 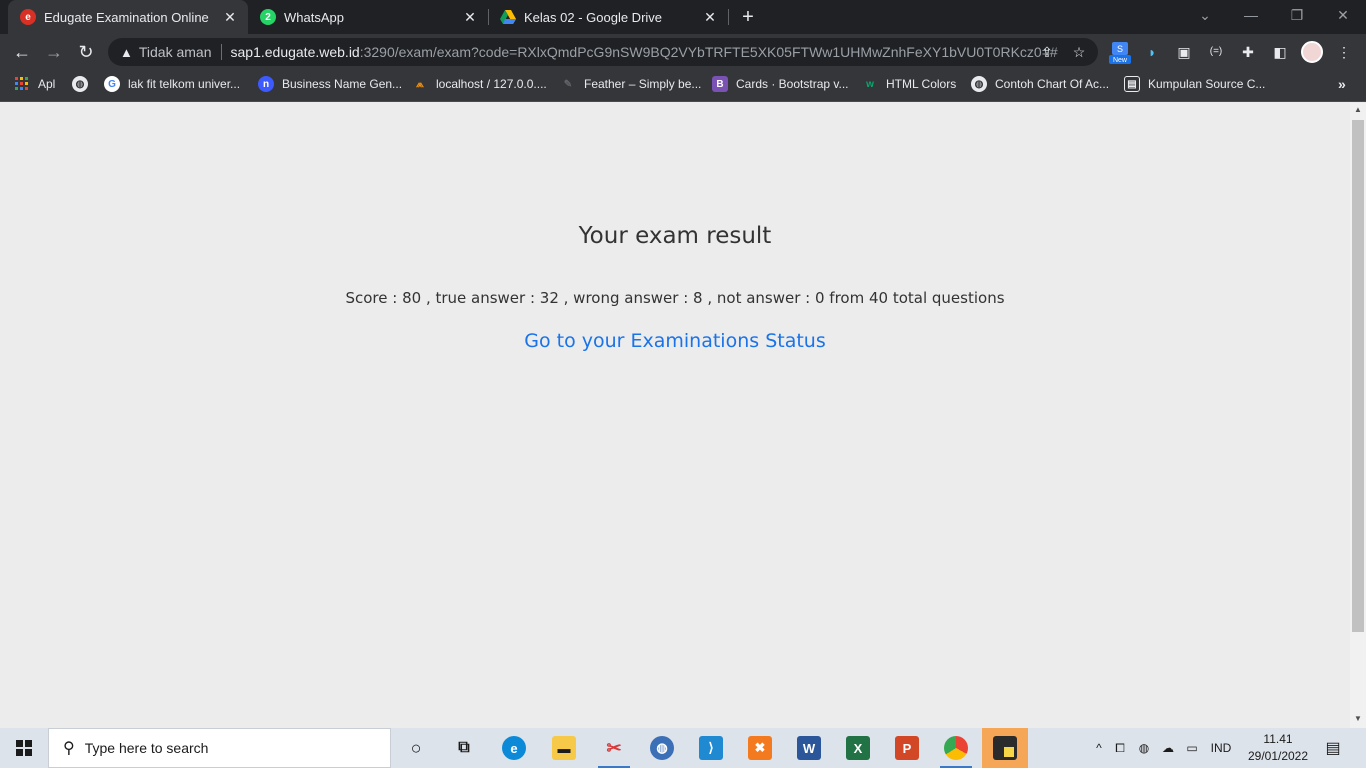 I want to click on bookmark-star-icon: ☆, so click(x=1079, y=52).